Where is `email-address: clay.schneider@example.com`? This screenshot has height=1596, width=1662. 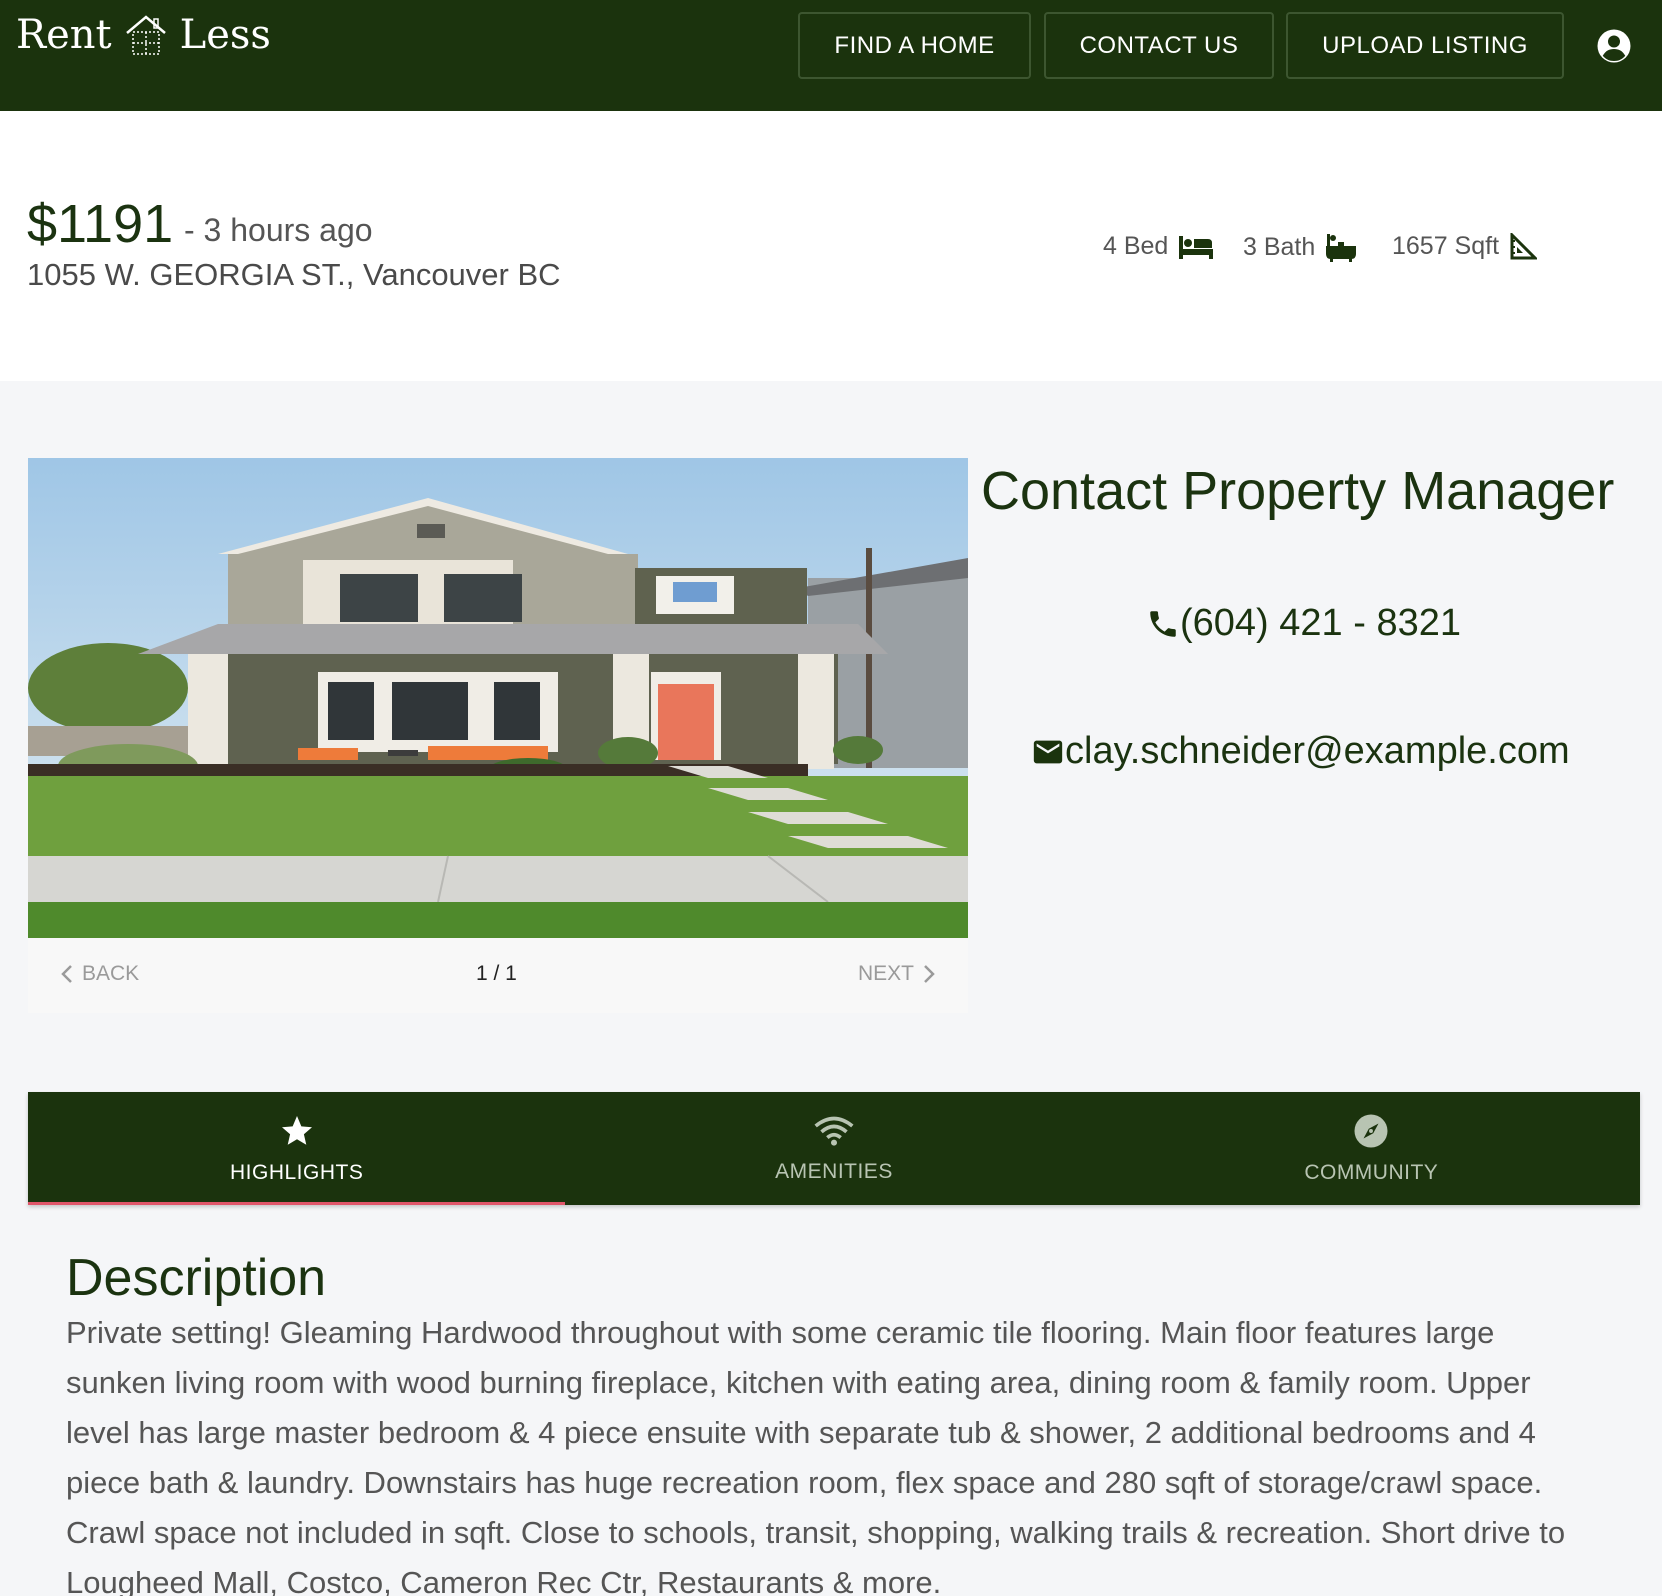 email-address: clay.schneider@example.com is located at coordinates (1317, 751).